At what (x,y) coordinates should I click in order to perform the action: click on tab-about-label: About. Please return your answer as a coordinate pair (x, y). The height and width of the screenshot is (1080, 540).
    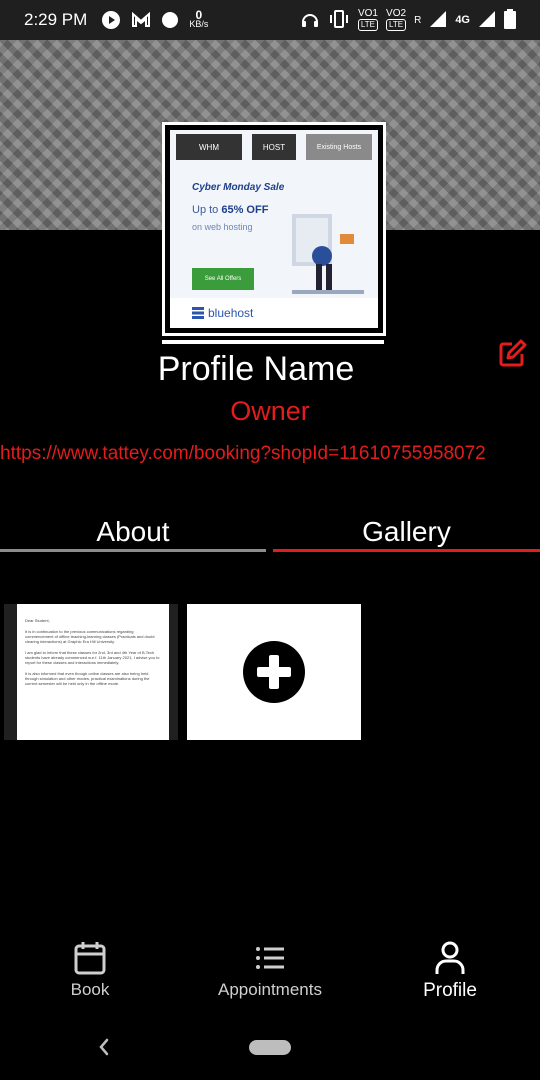
    Looking at the image, I should click on (133, 531).